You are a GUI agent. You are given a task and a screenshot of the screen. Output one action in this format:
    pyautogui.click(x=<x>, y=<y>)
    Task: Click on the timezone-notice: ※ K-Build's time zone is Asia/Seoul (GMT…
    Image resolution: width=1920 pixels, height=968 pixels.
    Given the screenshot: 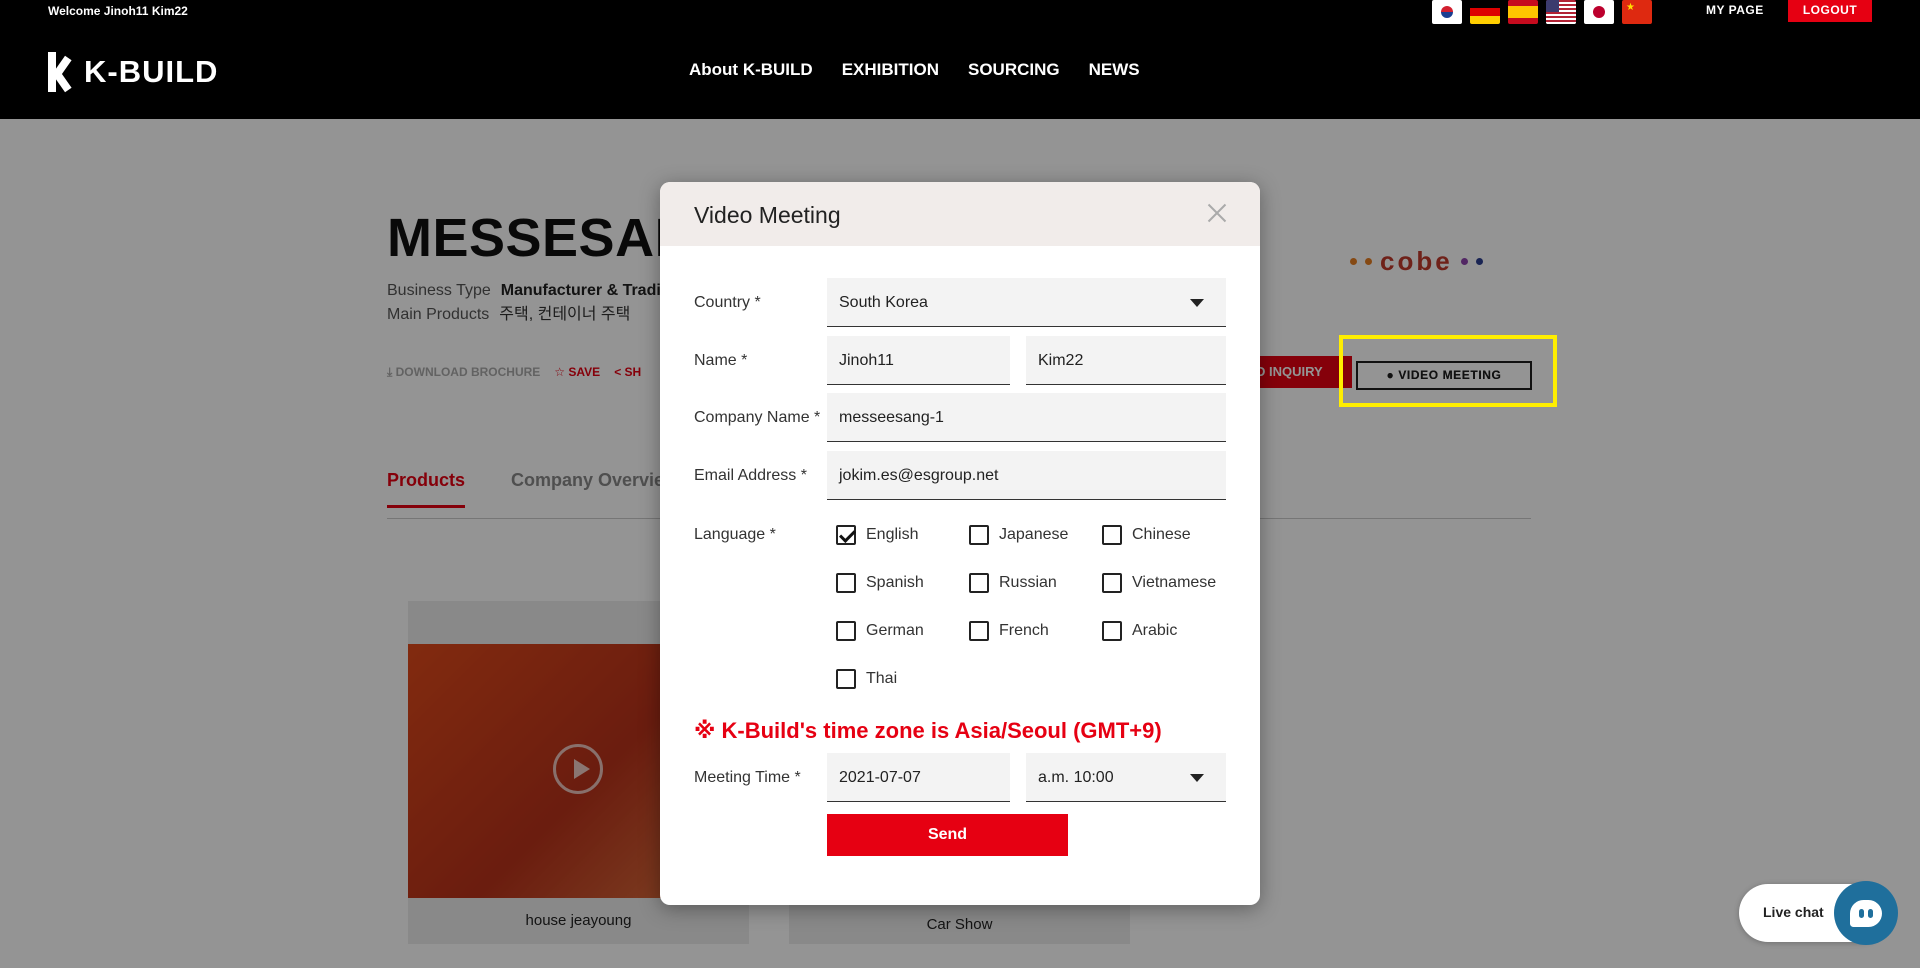 What is the action you would take?
    pyautogui.click(x=928, y=730)
    